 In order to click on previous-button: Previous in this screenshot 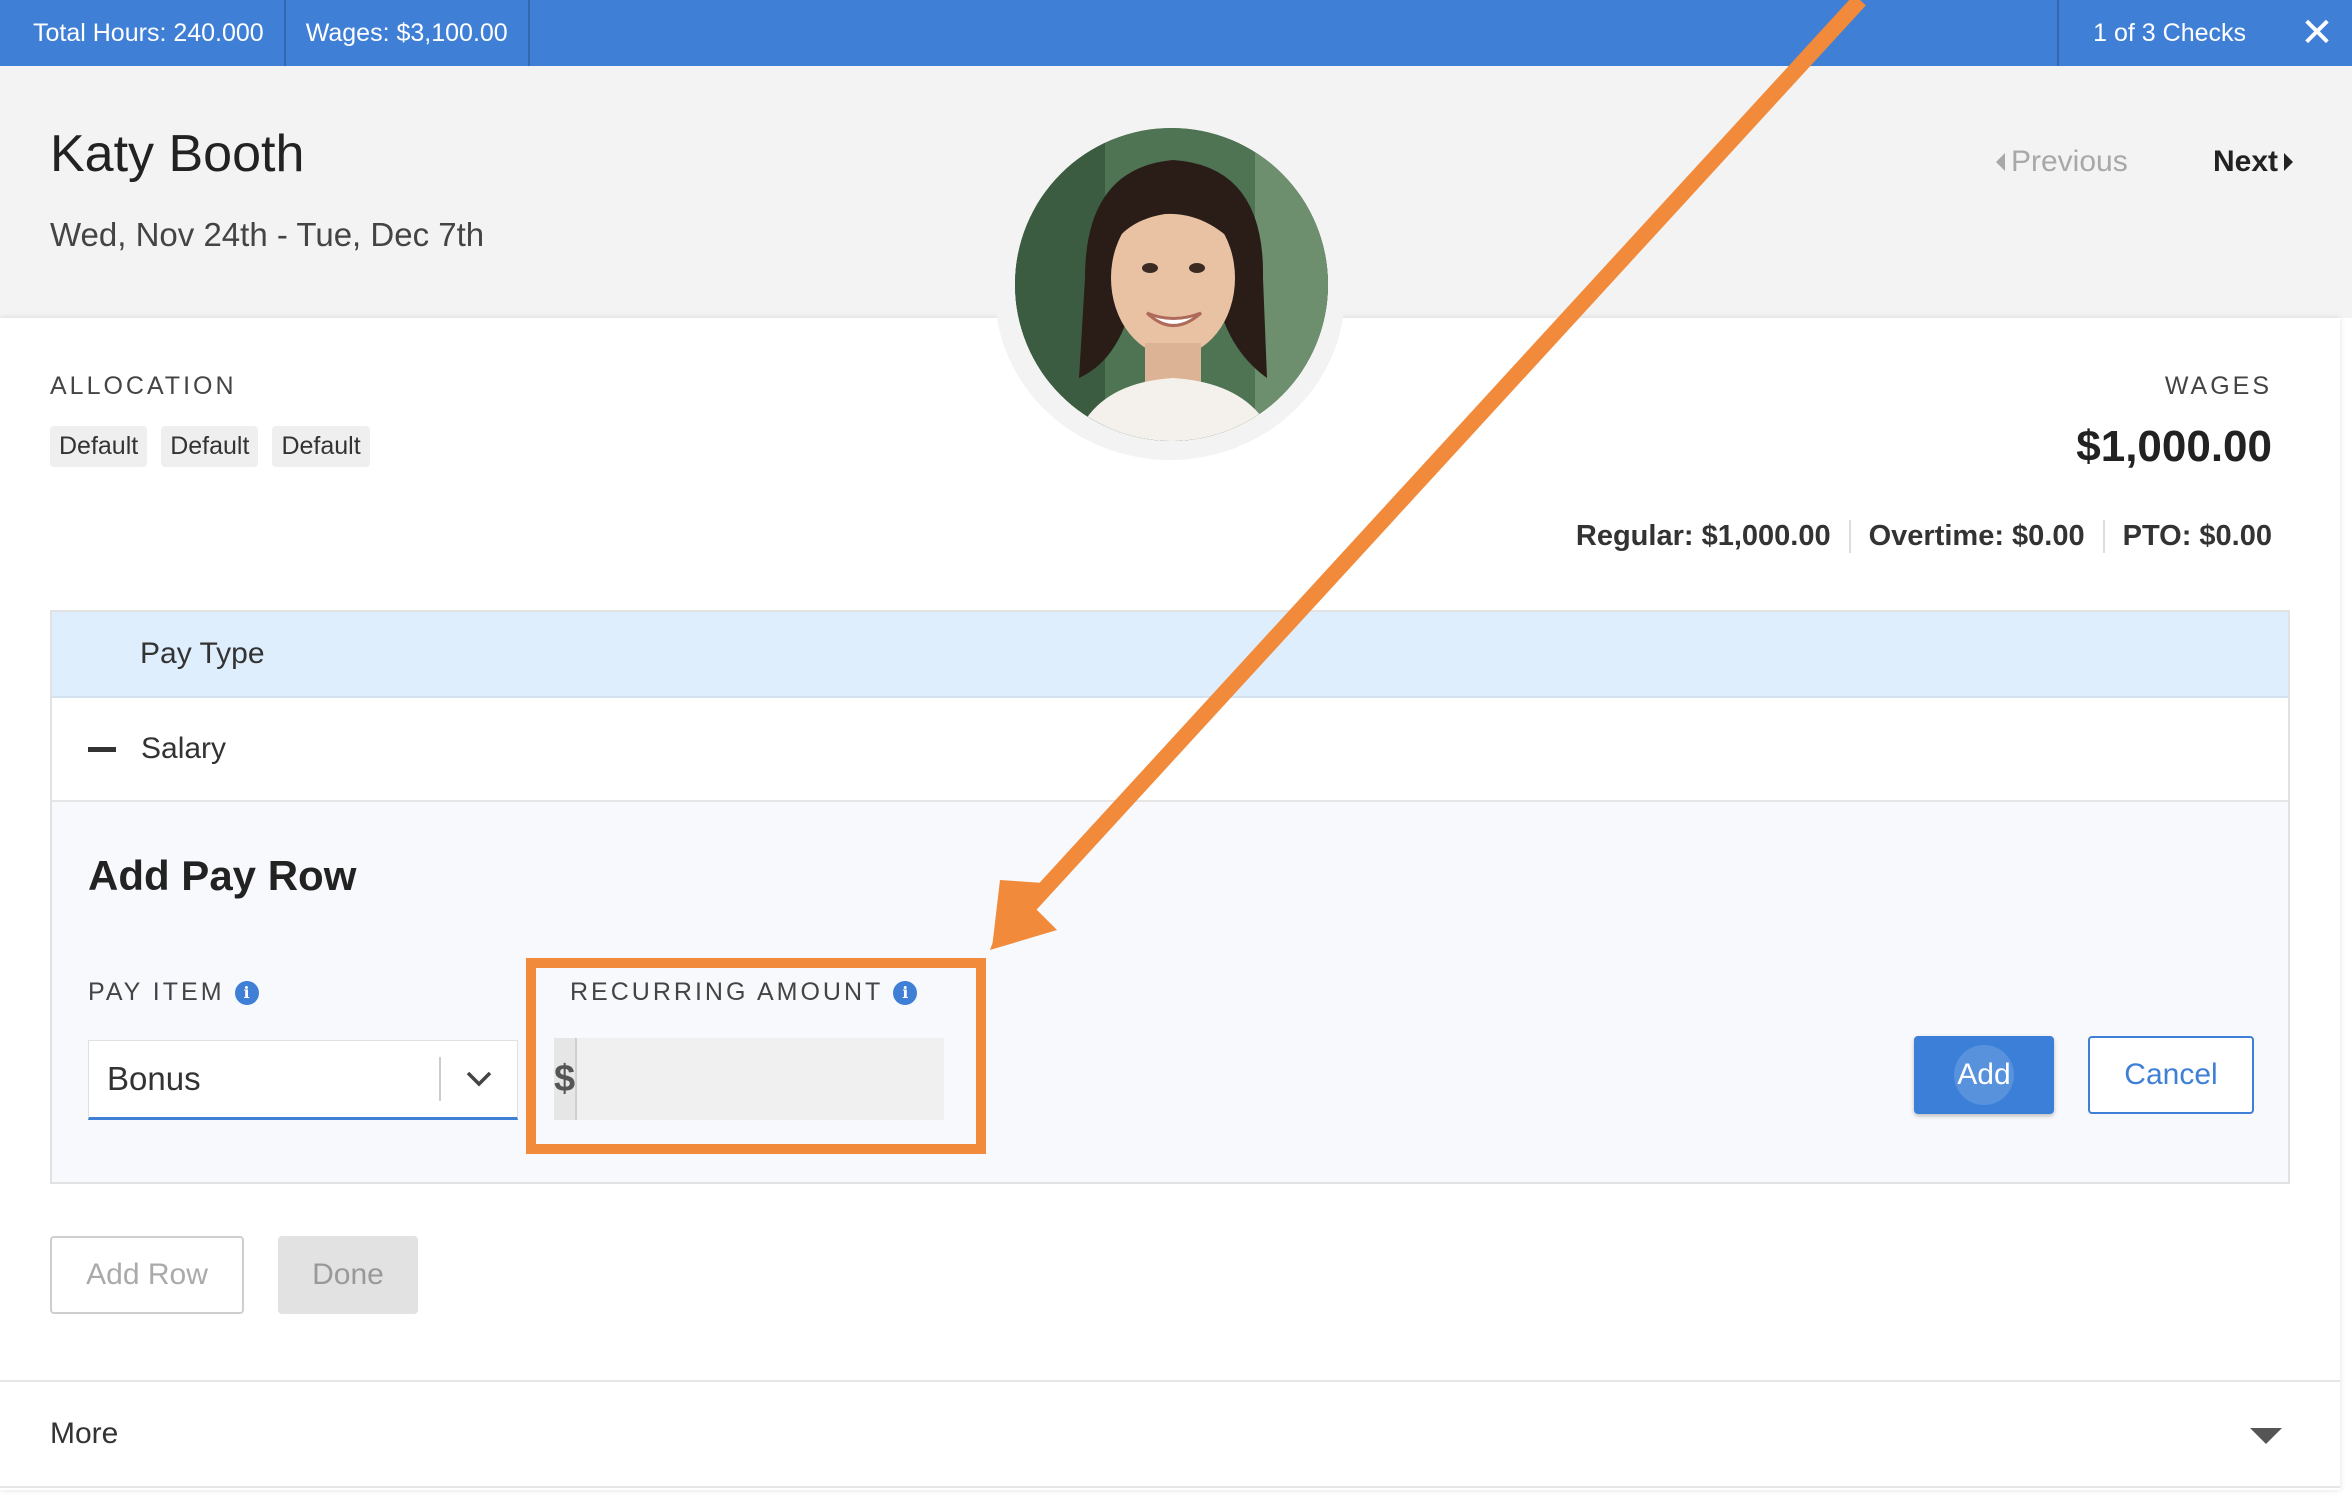, I will do `click(2062, 162)`.